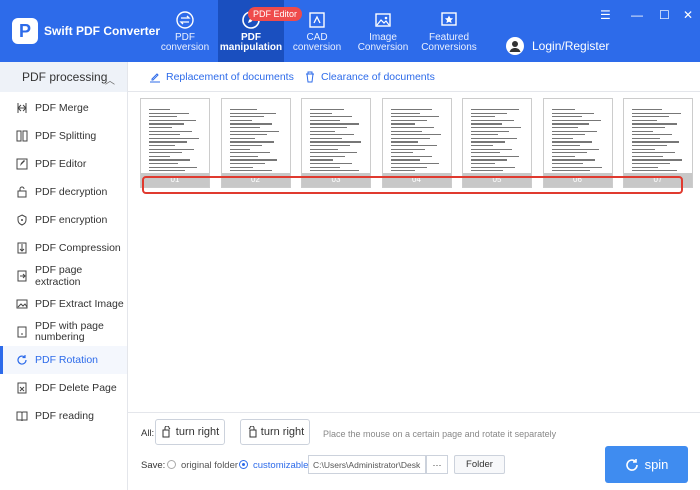  I want to click on replace-documents-button: Replacement of documents, so click(221, 77).